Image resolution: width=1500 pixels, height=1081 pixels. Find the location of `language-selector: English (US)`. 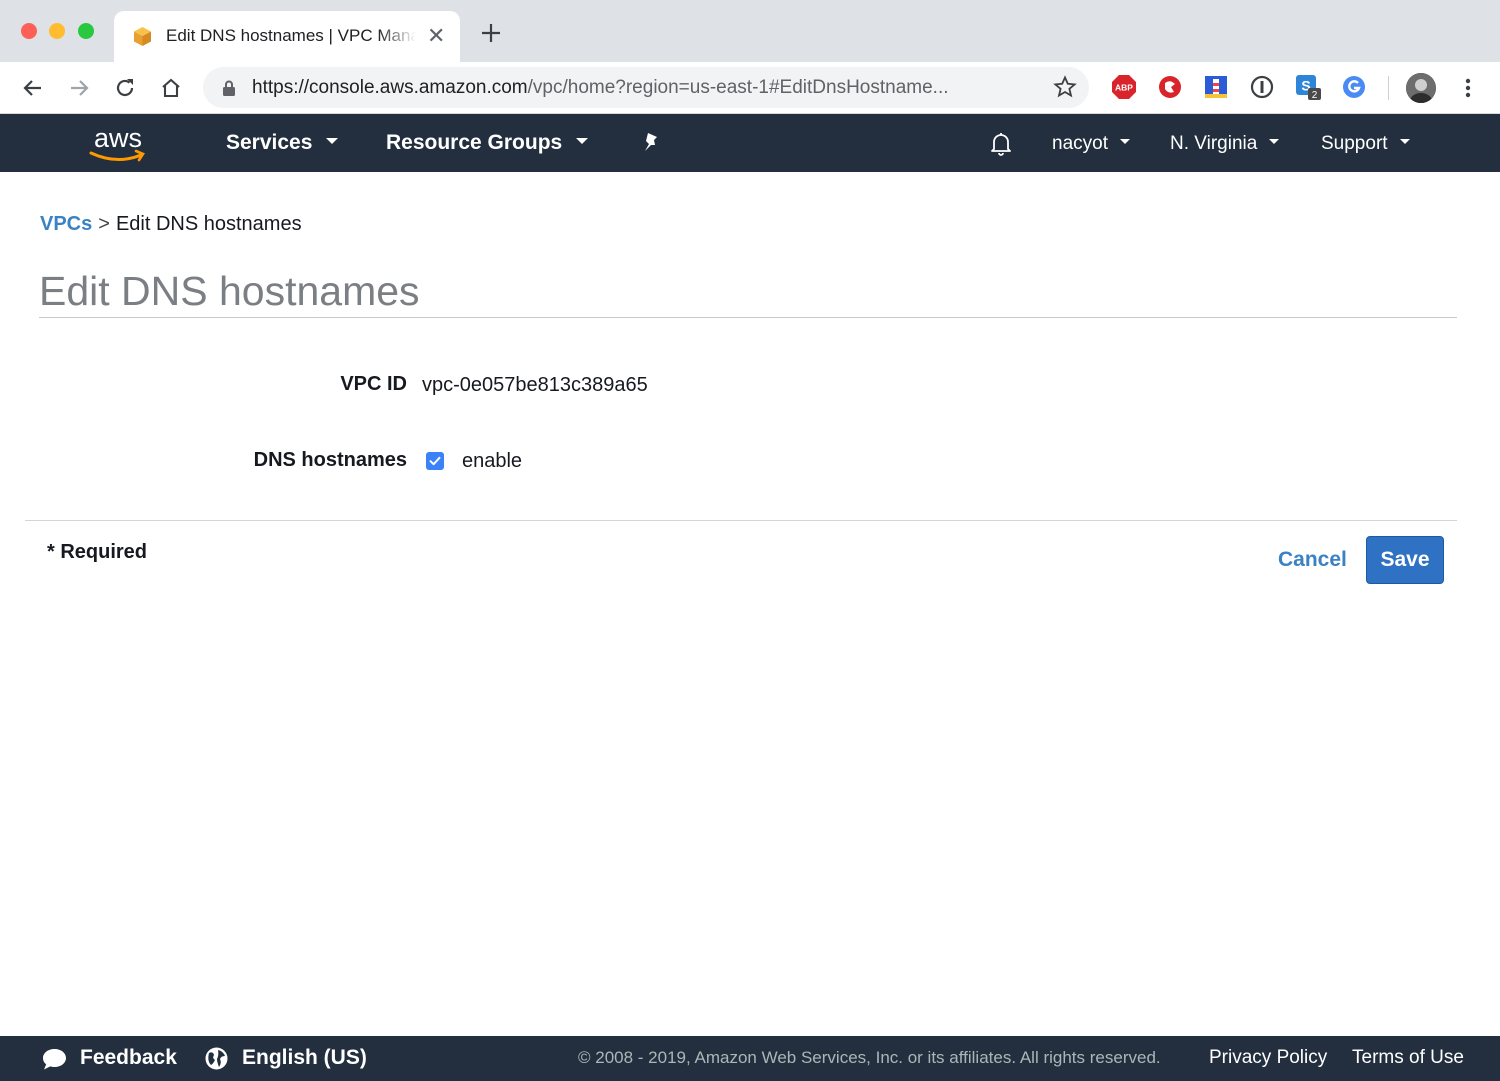

language-selector: English (US) is located at coordinates (304, 1058).